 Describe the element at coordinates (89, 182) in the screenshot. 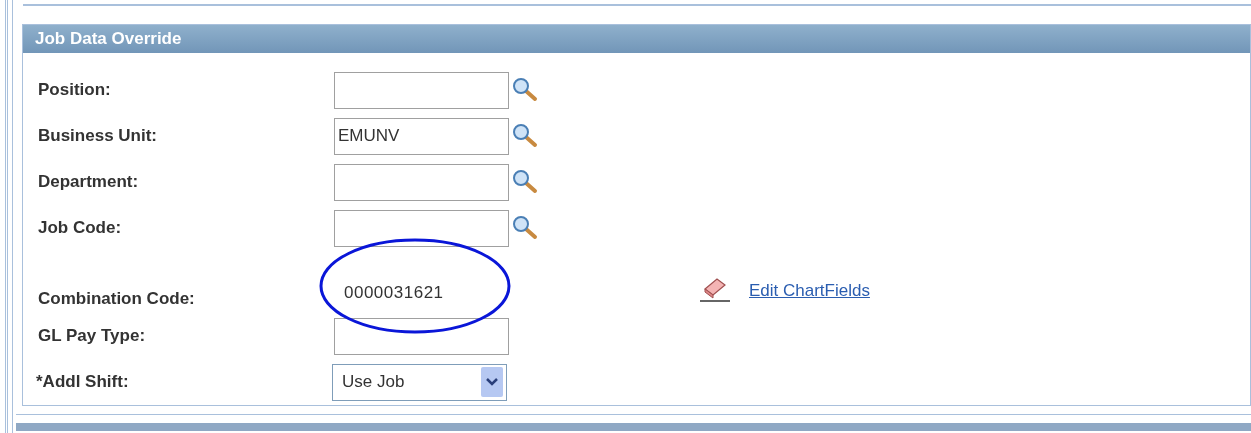

I see `field-label: Department:` at that location.